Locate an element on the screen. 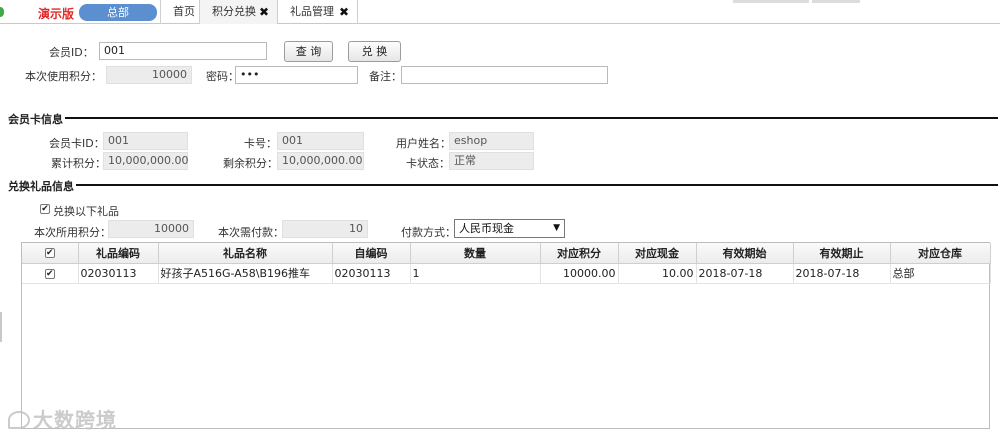 Image resolution: width=1000 pixels, height=439 pixels. points-used-label: 本次所用积分： is located at coordinates (72, 232).